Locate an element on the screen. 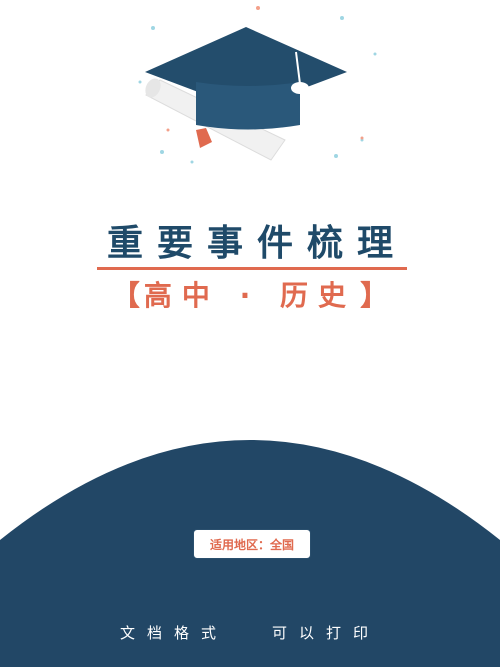  subtitle-open-bracket: 【 is located at coordinates (125, 295).